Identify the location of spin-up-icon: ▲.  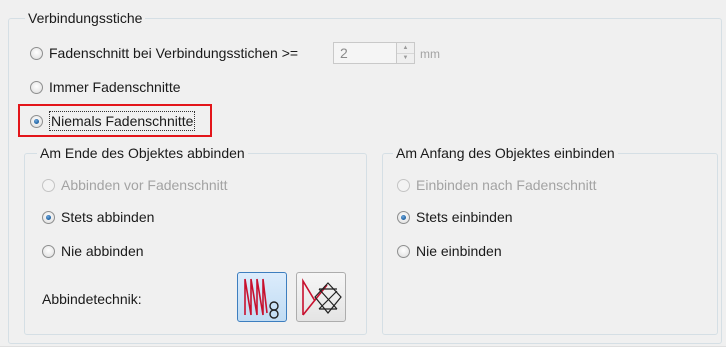
(405, 48).